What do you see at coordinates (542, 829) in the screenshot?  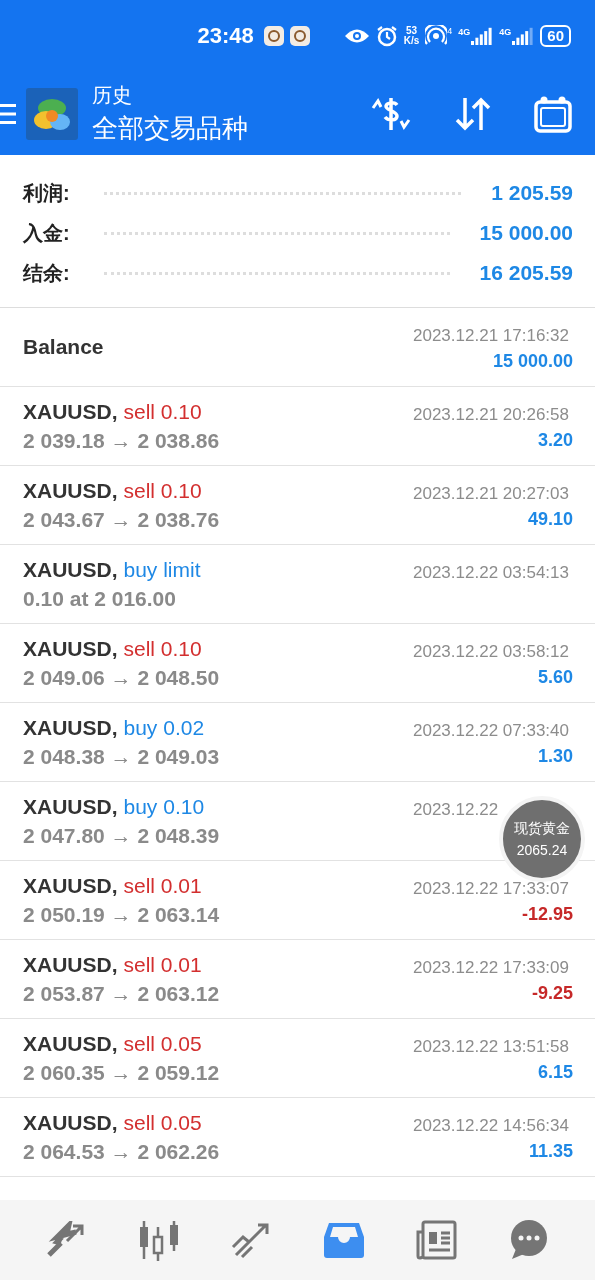 I see `quote-name: 现货黄金` at bounding box center [542, 829].